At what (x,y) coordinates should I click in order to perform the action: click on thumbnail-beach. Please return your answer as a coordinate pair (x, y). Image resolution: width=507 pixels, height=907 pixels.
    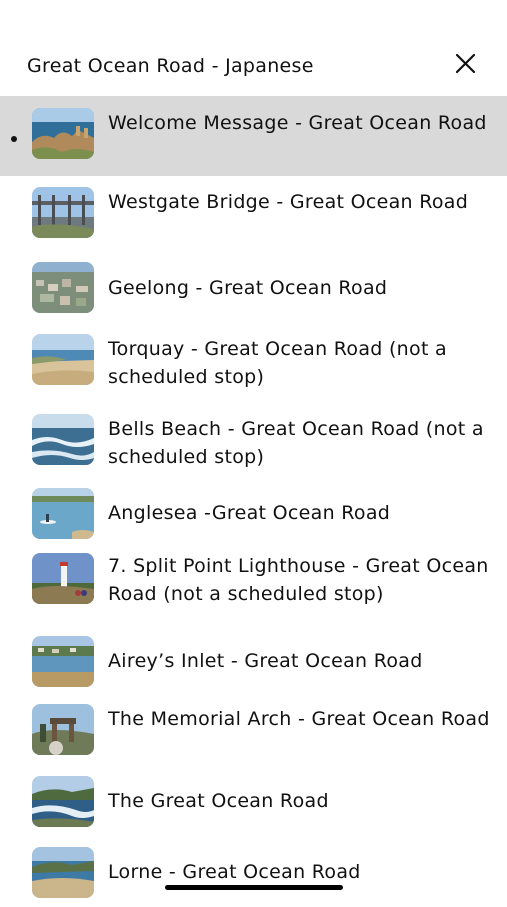
    Looking at the image, I should click on (63, 359).